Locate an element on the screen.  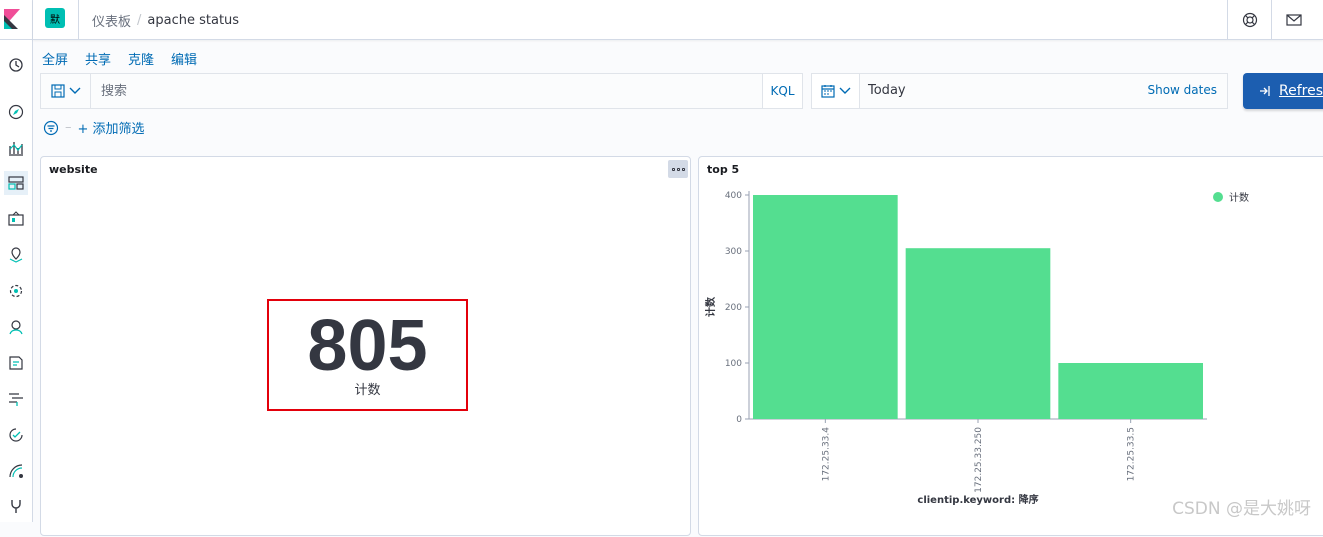
legend-swatch is located at coordinates (1218, 197).